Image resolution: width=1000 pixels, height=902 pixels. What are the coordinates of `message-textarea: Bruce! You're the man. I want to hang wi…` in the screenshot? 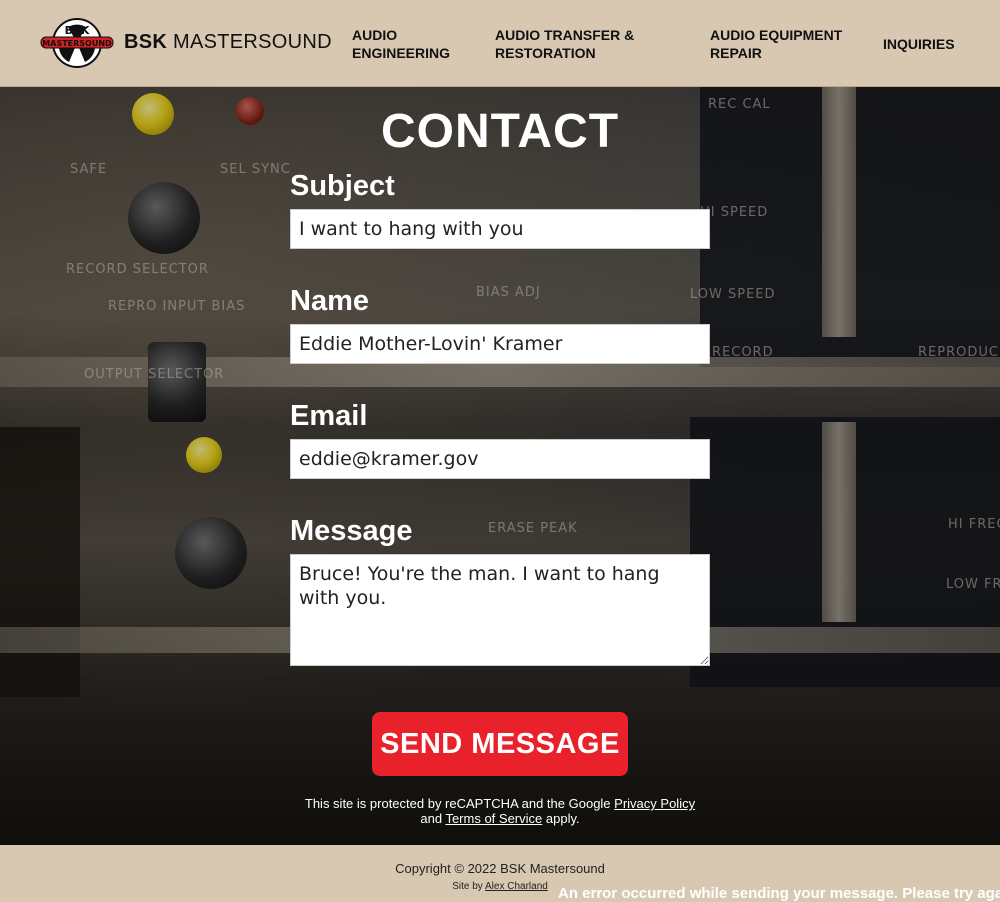 It's located at (500, 610).